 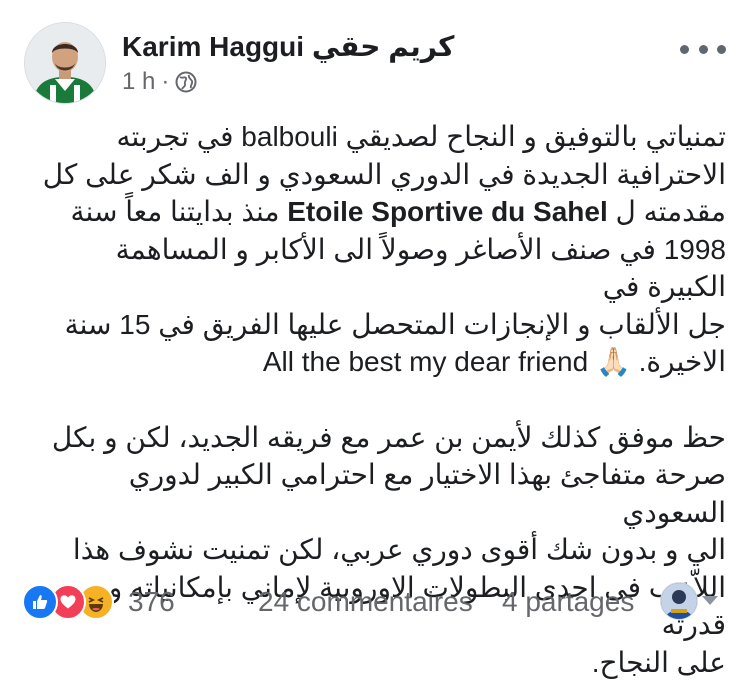 I want to click on chevron-down-icon, so click(x=710, y=600).